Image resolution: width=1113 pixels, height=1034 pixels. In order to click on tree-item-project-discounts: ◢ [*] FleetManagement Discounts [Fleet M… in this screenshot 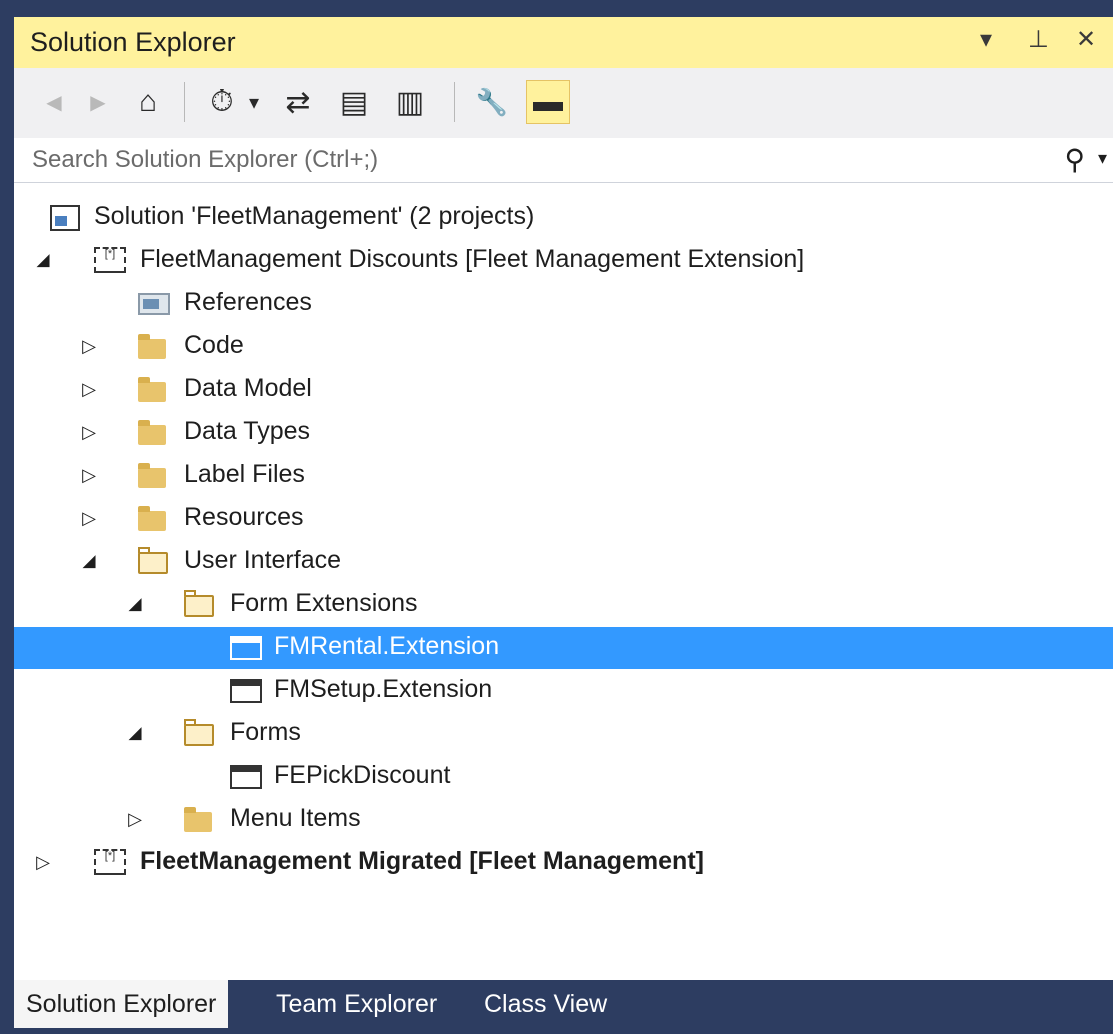, I will do `click(563, 261)`.